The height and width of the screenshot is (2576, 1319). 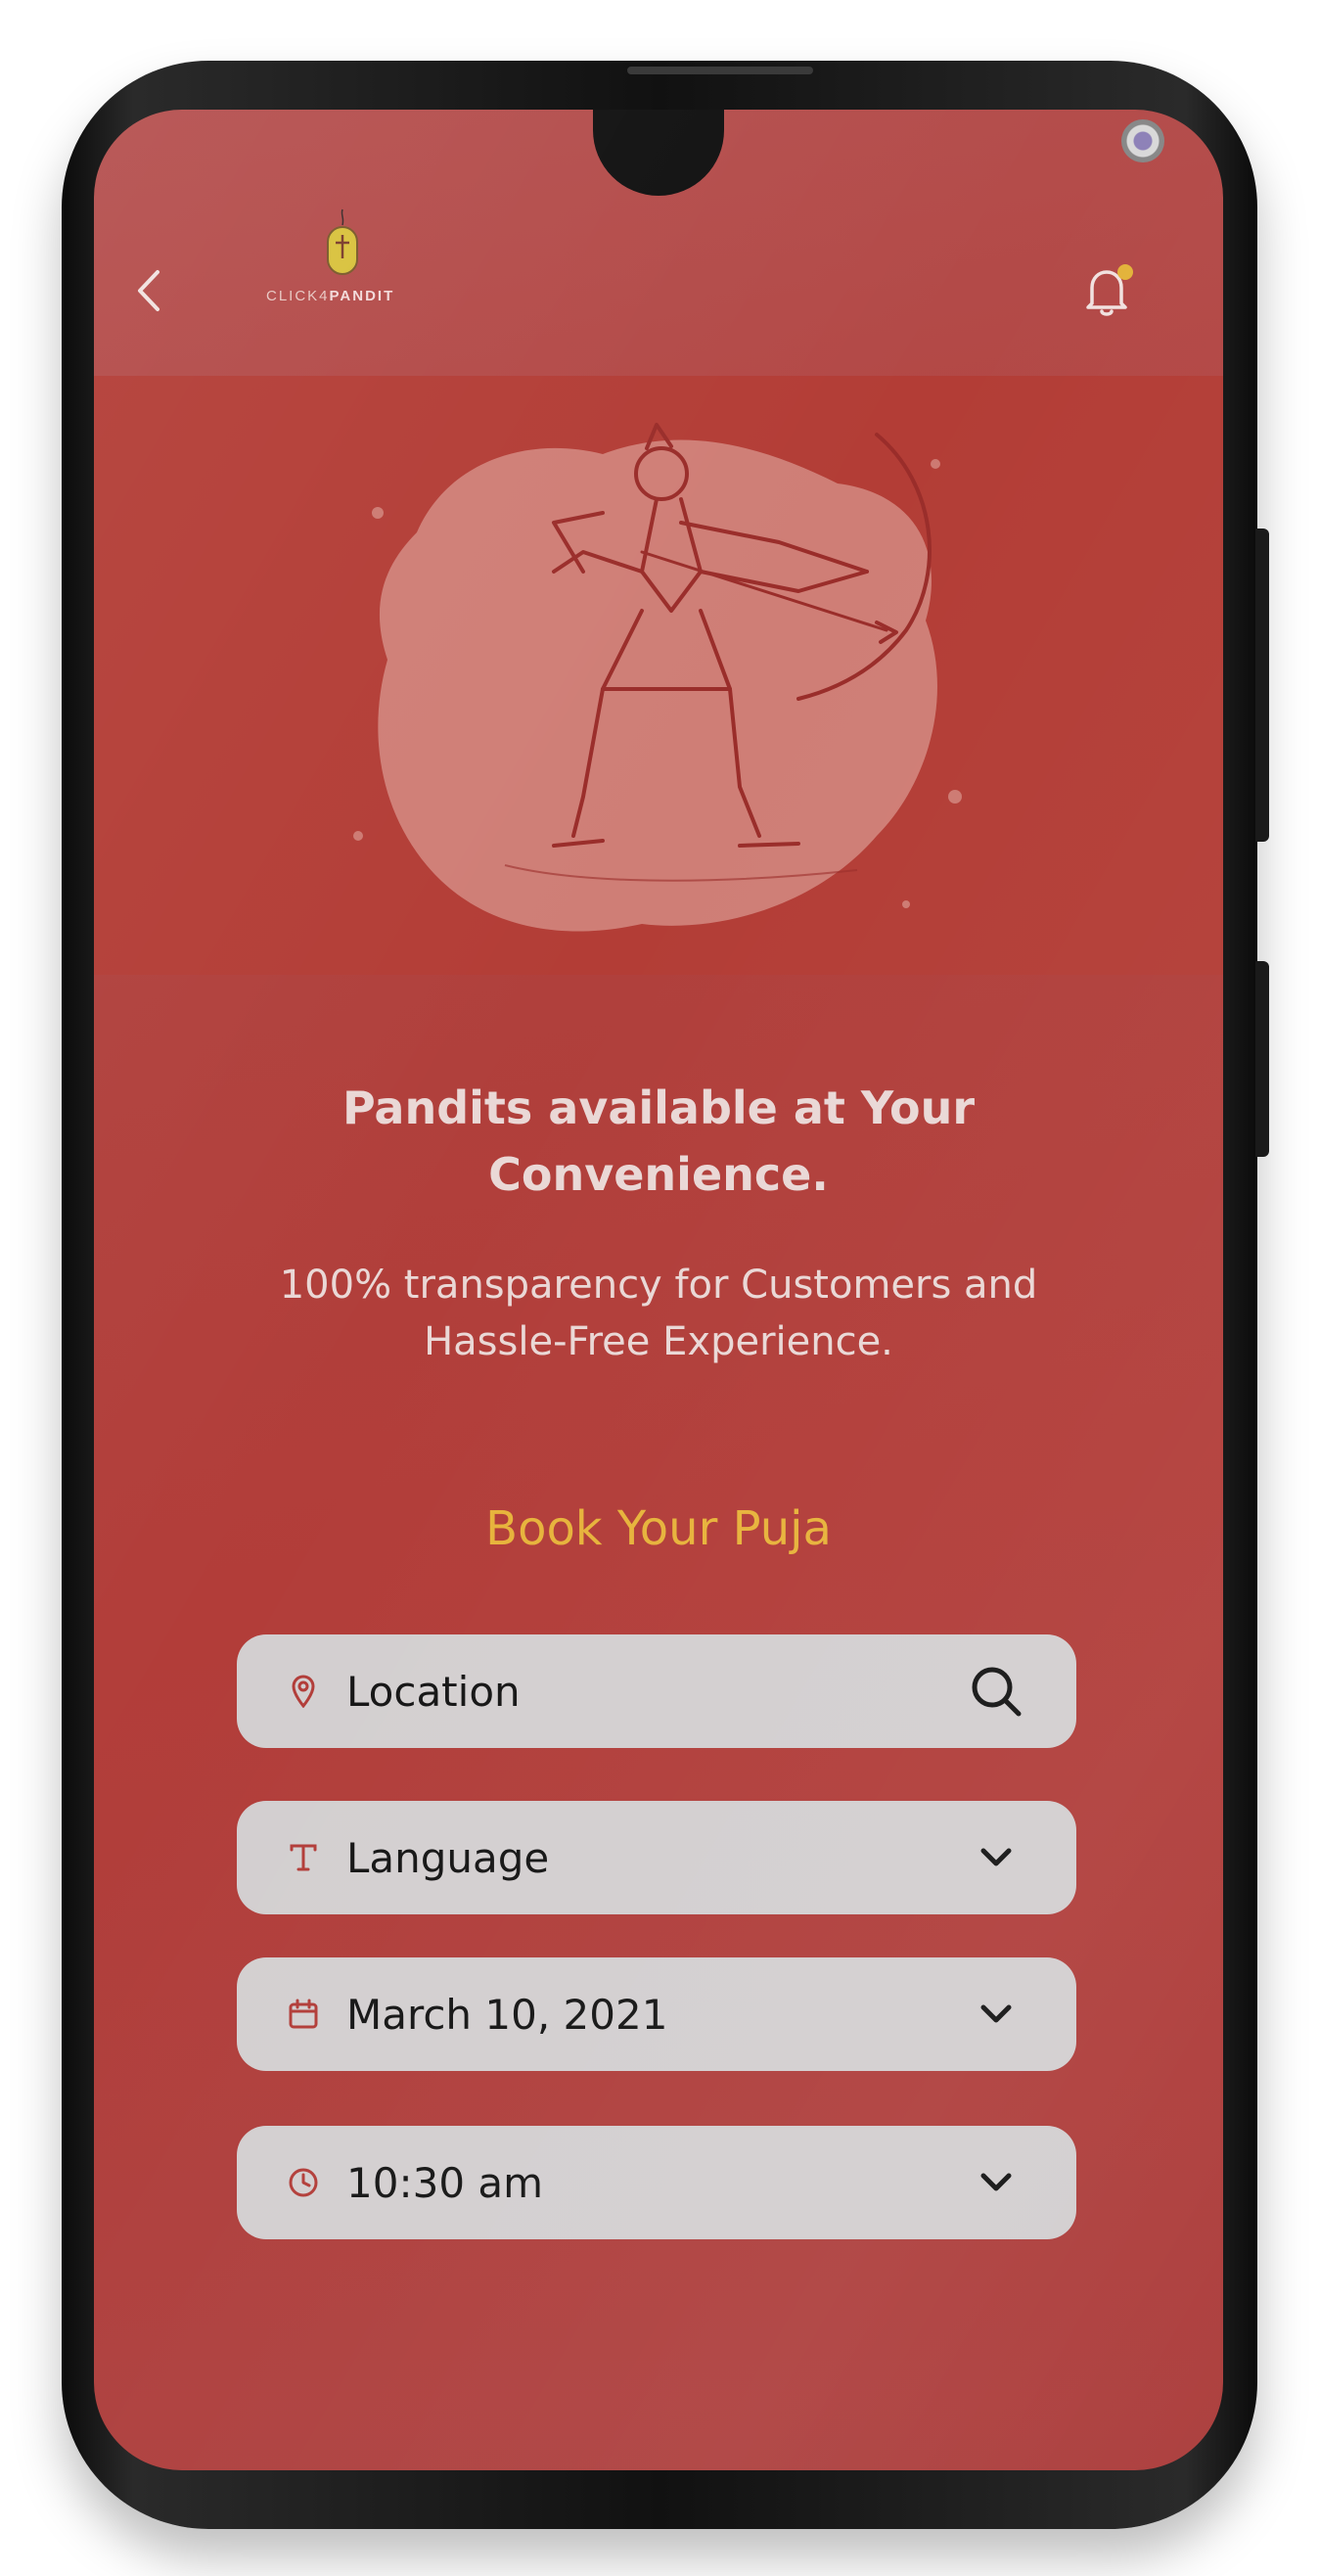 What do you see at coordinates (448, 1858) in the screenshot?
I see `language-value: Language` at bounding box center [448, 1858].